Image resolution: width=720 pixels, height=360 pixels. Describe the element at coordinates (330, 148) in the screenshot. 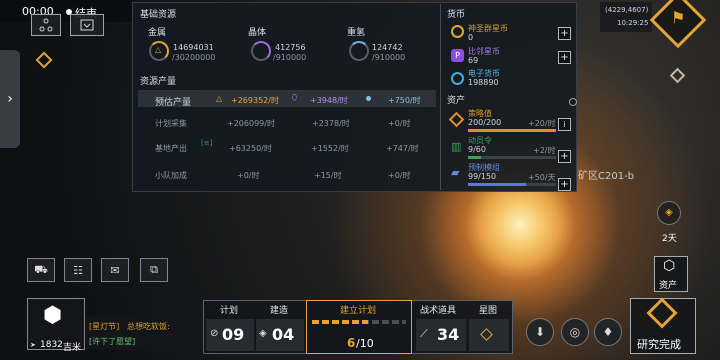

I see `output-cell: +1552/时` at that location.